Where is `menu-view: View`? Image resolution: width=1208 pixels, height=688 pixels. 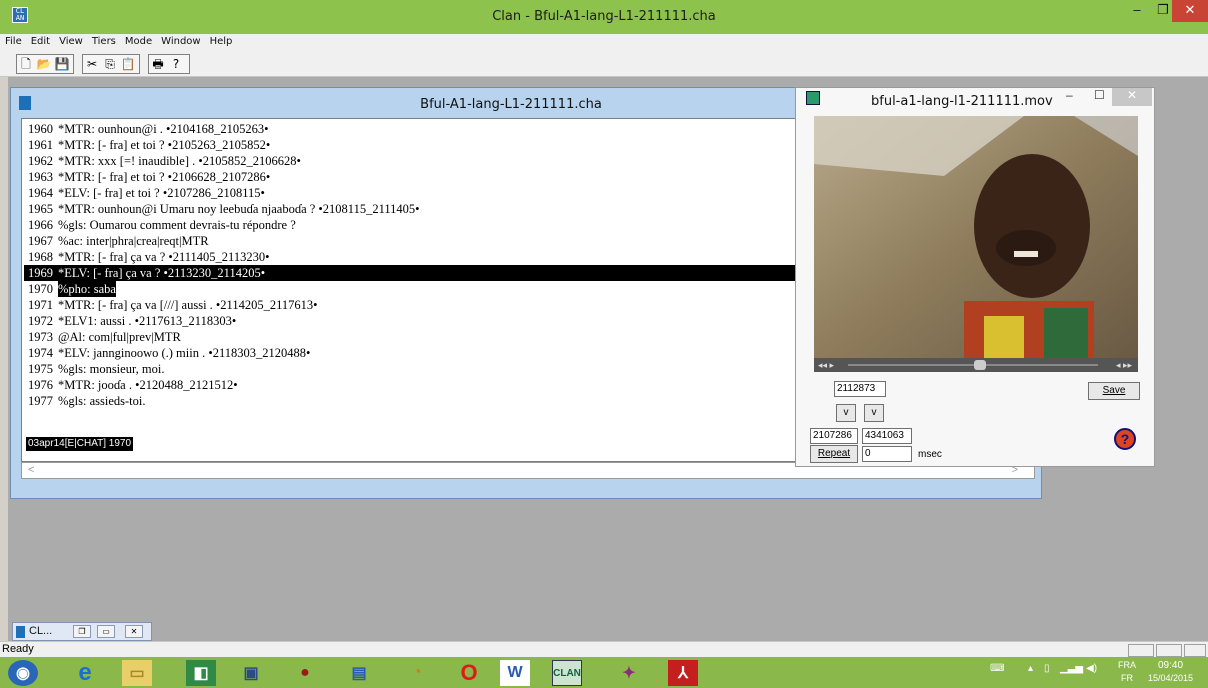
menu-view: View is located at coordinates (70, 40).